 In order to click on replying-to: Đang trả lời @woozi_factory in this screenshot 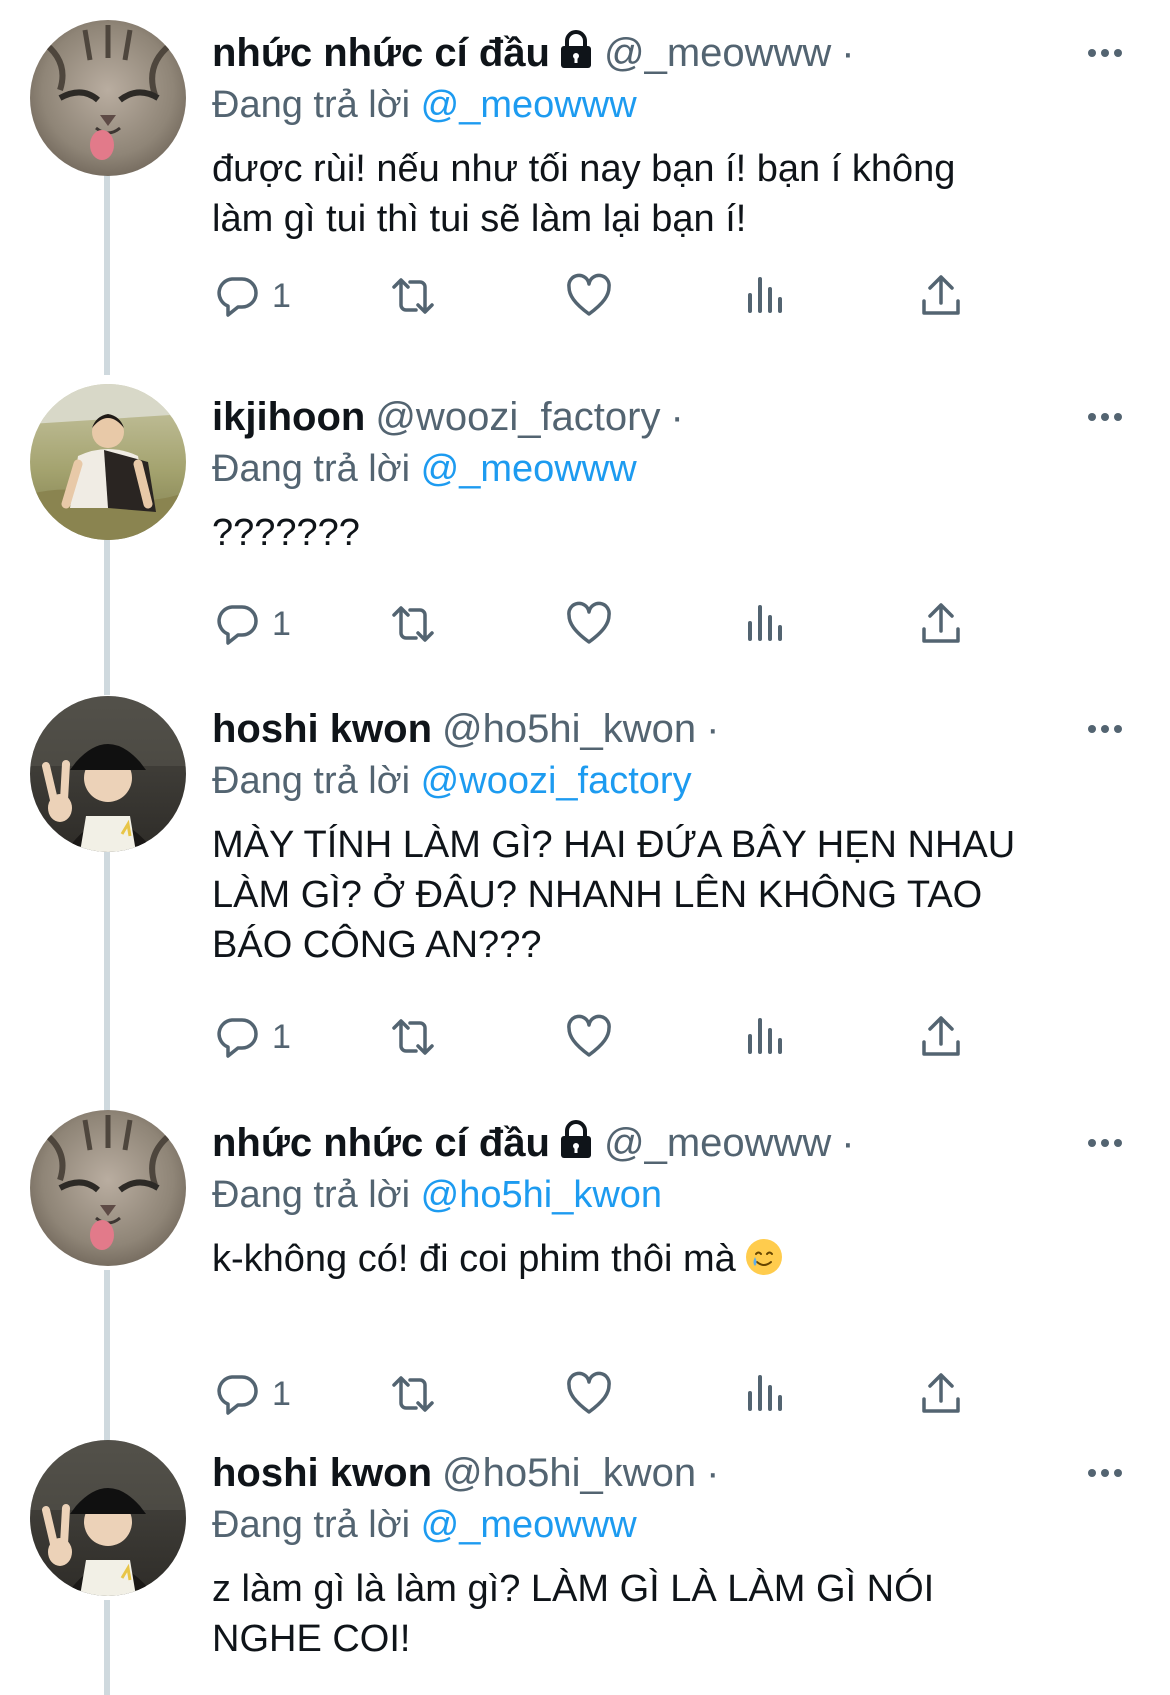, I will do `click(671, 781)`.